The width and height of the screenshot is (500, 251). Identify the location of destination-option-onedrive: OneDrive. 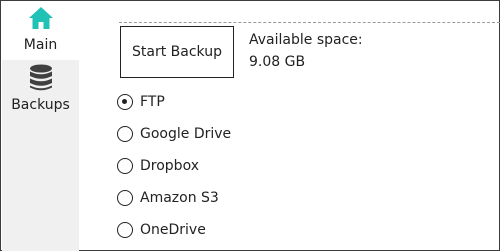
(217, 230).